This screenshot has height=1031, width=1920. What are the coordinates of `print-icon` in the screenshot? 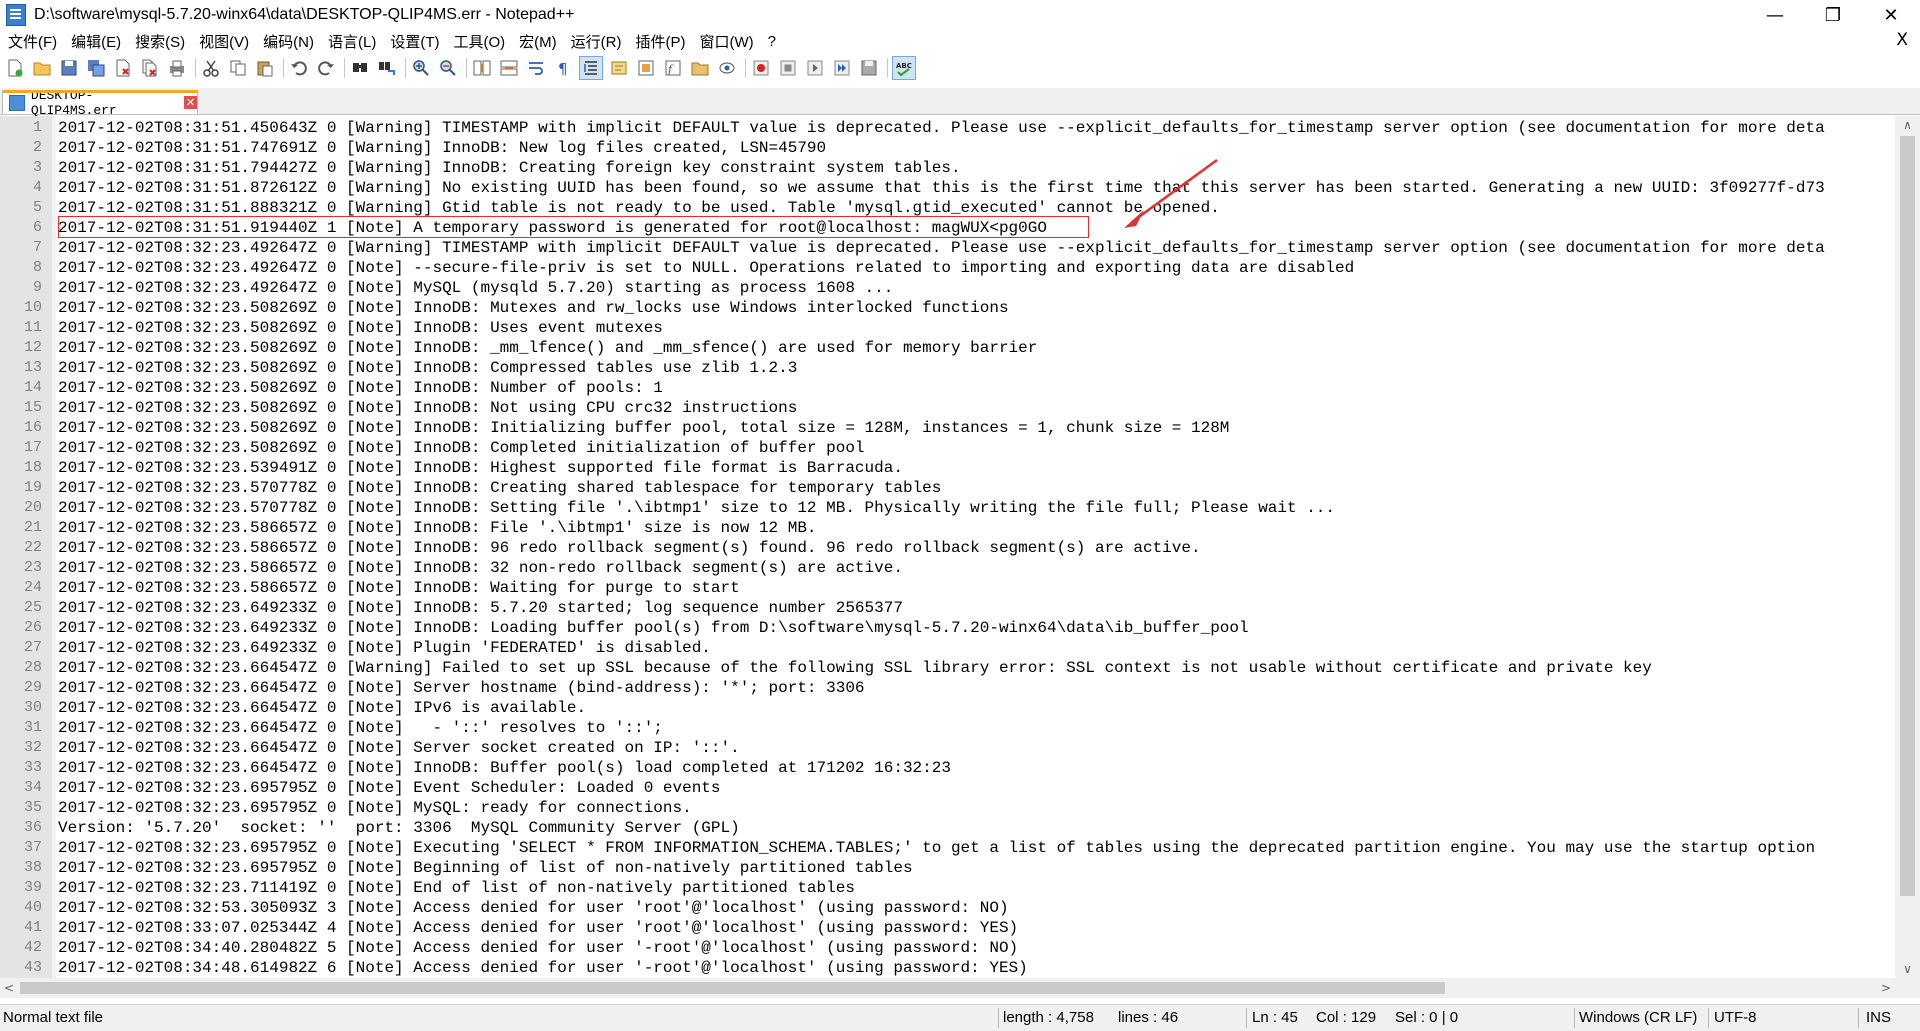 It's located at (177, 68).